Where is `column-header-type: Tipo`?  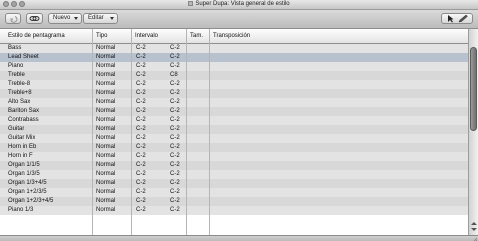 column-header-type: Tipo is located at coordinates (112, 36).